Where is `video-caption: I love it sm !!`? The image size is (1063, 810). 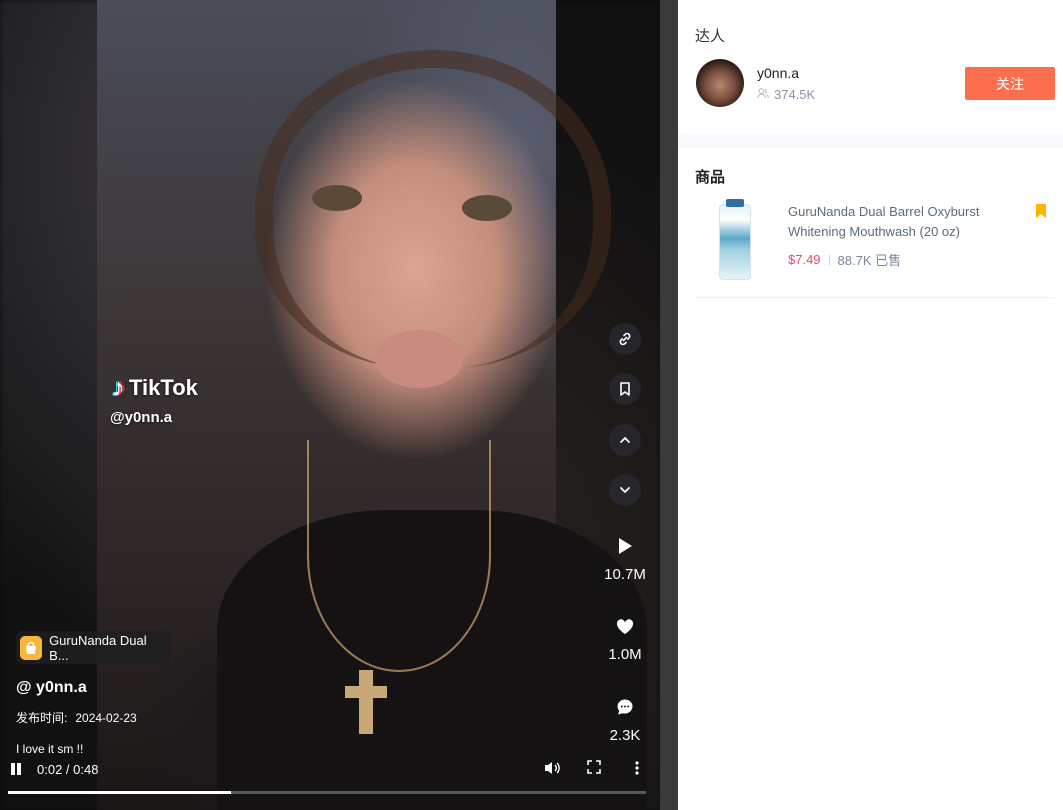
video-caption: I love it sm !! is located at coordinates (50, 749).